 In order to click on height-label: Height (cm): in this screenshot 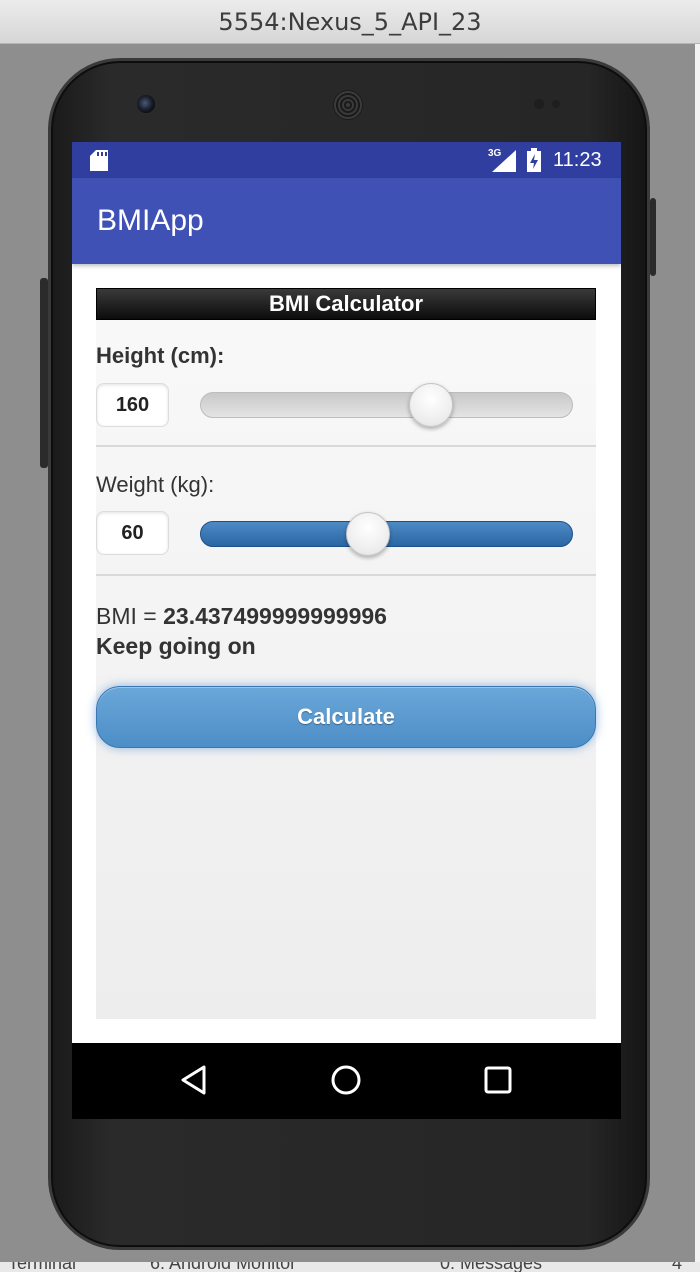, I will do `click(160, 355)`.